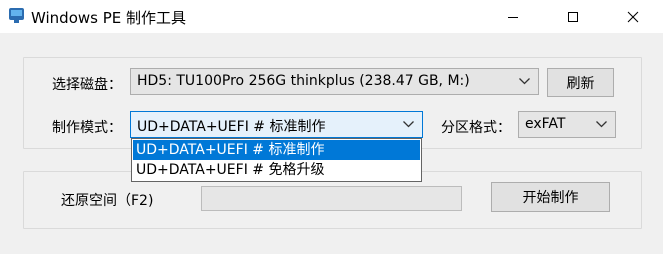 Image resolution: width=663 pixels, height=254 pixels. Describe the element at coordinates (87, 85) in the screenshot. I see `disk-label: 选择磁盘：` at that location.